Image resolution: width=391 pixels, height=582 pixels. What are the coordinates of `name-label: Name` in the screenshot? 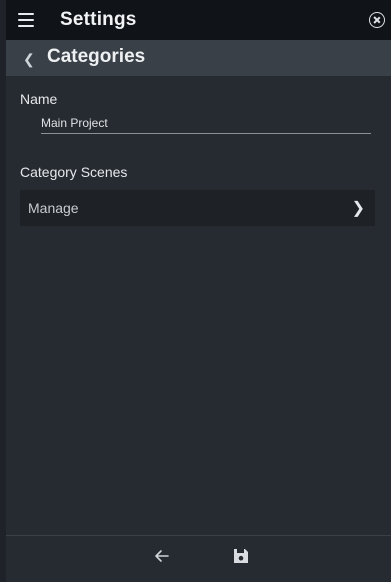 It's located at (39, 99).